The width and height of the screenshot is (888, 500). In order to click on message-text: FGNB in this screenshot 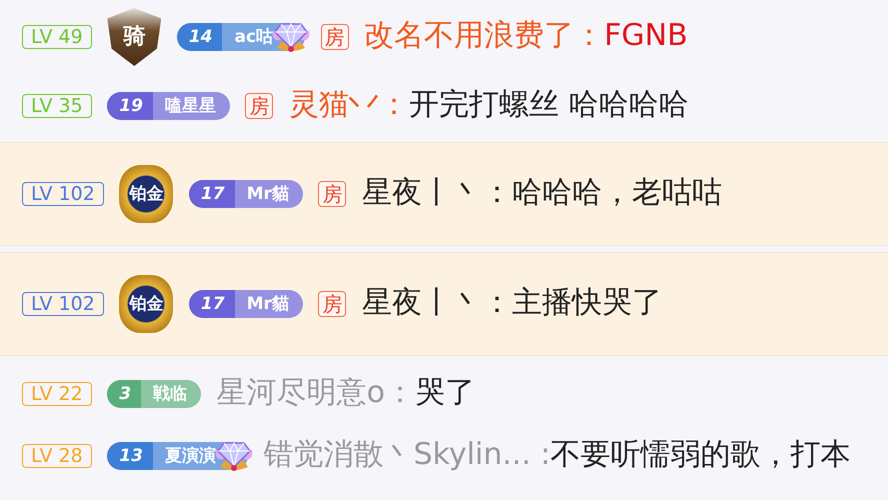, I will do `click(646, 36)`.